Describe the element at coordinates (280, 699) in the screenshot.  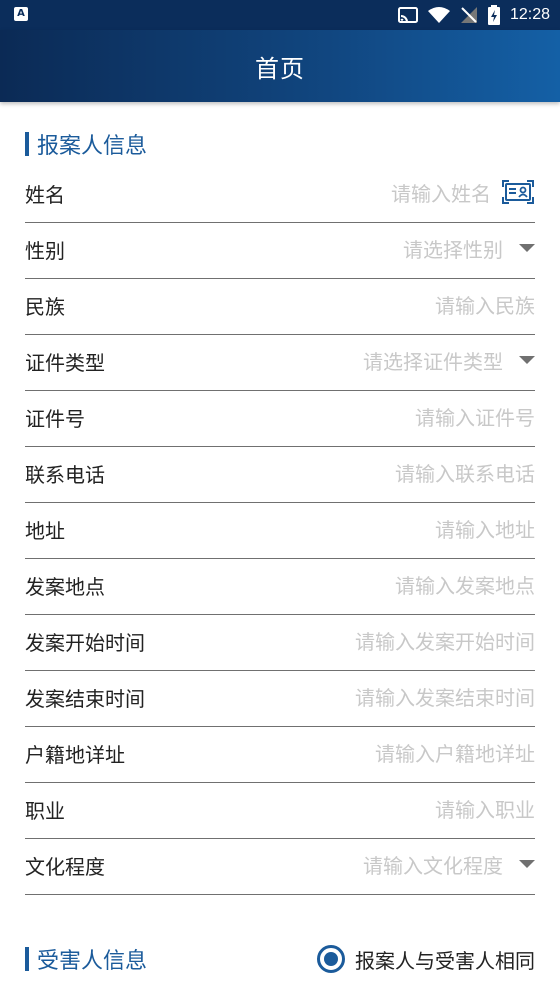
I see `field-incident-end-time: 发案结束时间 请输入发案结束时间` at that location.